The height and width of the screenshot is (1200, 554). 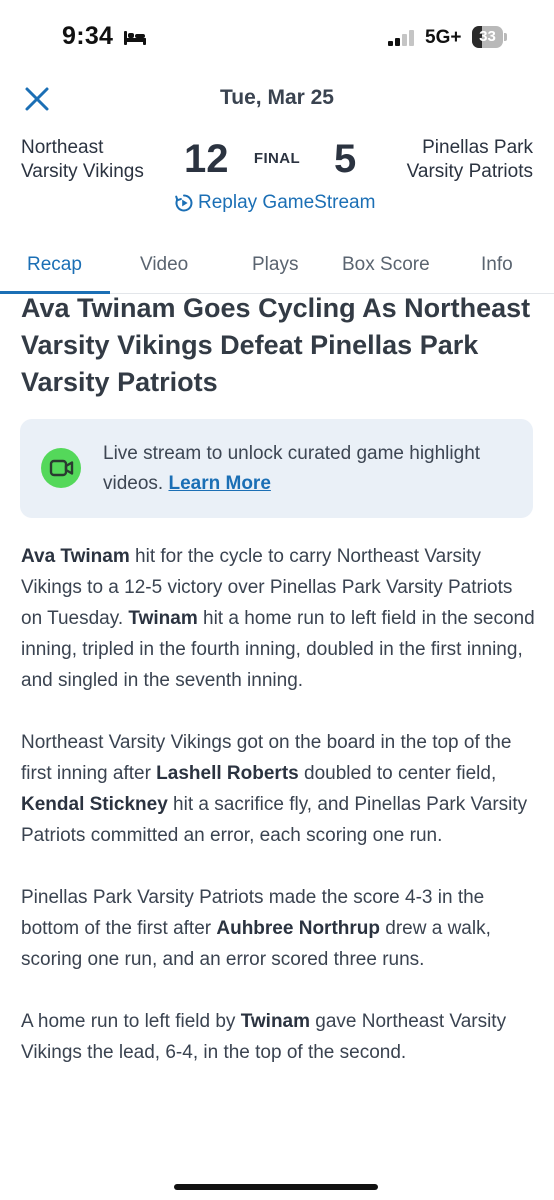 What do you see at coordinates (88, 36) in the screenshot?
I see `status-time: 9:34` at bounding box center [88, 36].